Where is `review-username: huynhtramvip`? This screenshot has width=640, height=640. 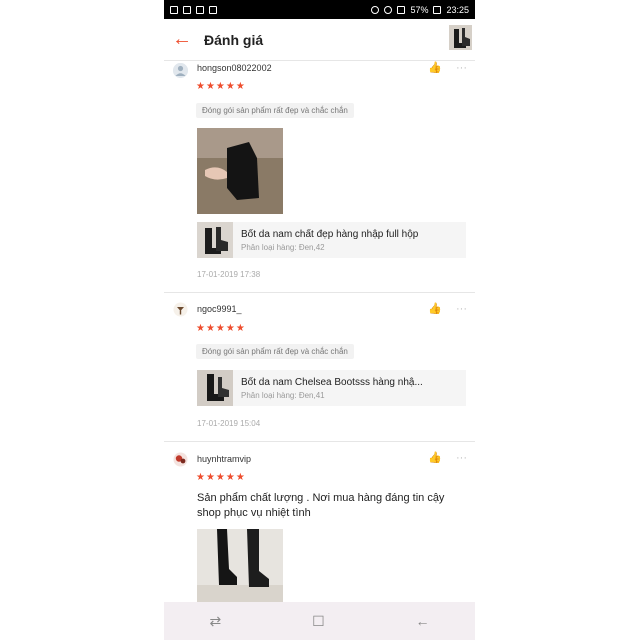 review-username: huynhtramvip is located at coordinates (224, 459).